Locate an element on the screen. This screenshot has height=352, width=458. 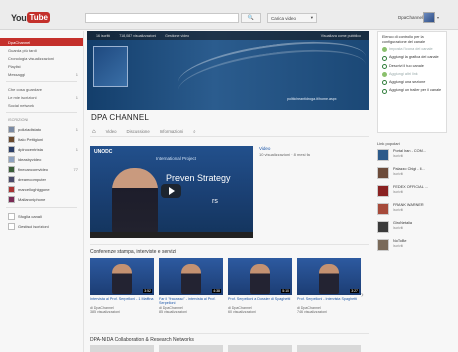
subscription-item: dplnocentrista 1 is located at coordinates (41, 149).